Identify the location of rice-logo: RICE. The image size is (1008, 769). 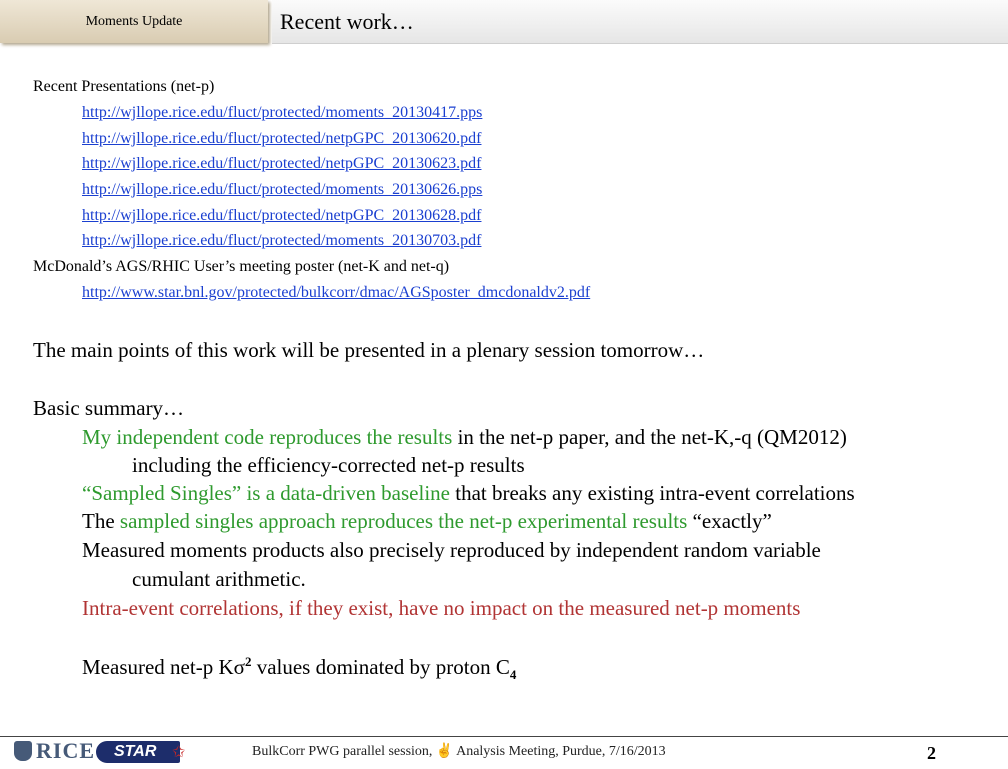
(54, 751).